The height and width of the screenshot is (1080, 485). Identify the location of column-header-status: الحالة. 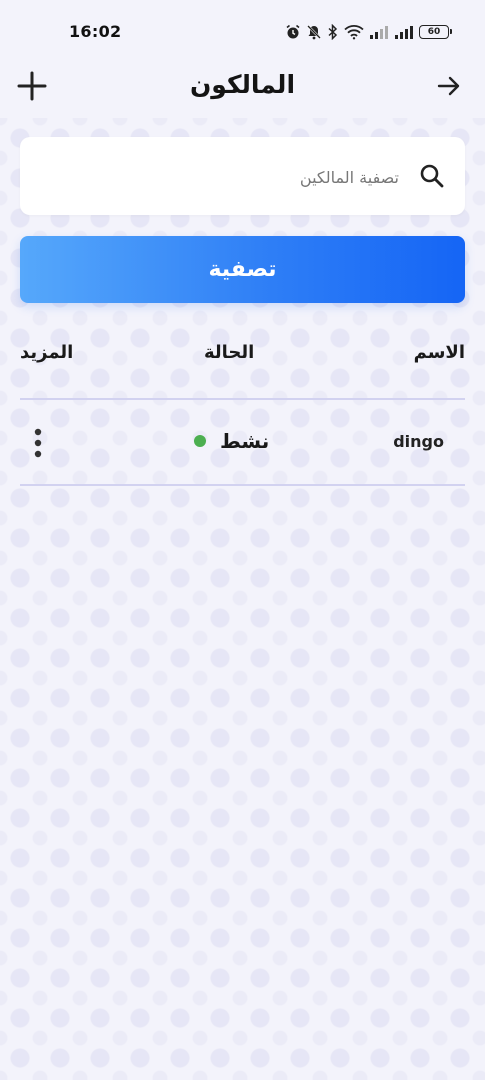
(229, 352).